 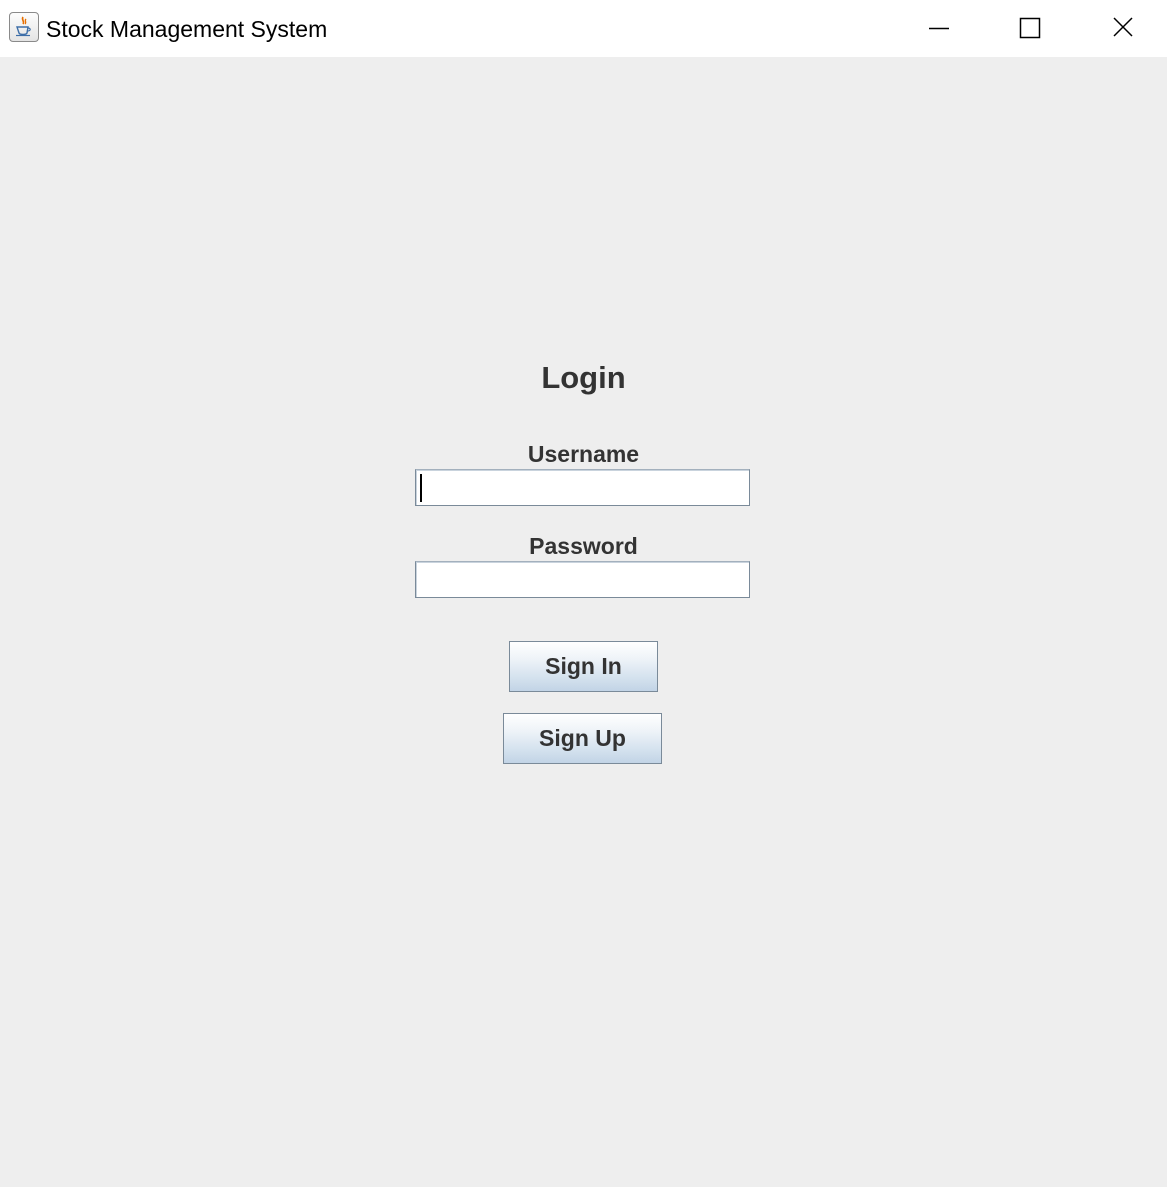 I want to click on window-title: Stock Management System, so click(x=187, y=29).